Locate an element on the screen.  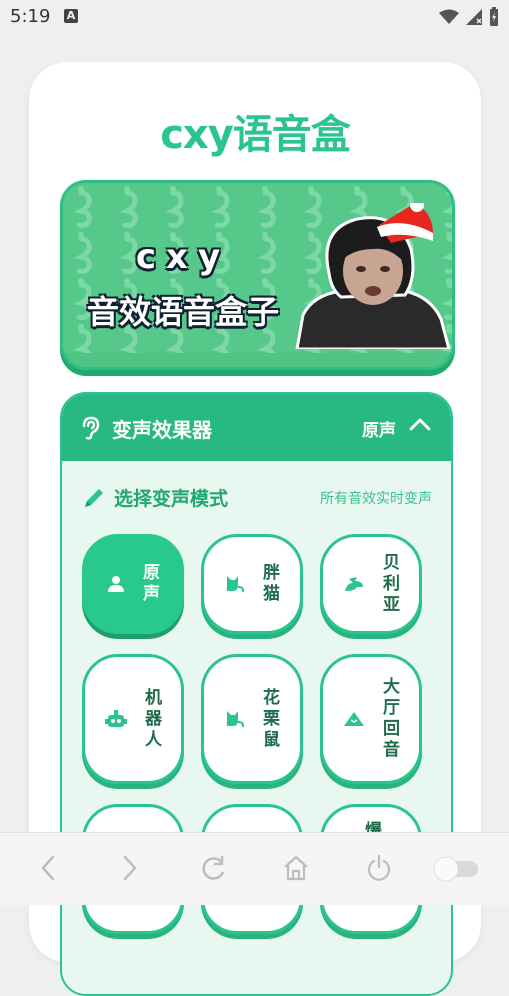
panel-title: 变声效果器 is located at coordinates (162, 430).